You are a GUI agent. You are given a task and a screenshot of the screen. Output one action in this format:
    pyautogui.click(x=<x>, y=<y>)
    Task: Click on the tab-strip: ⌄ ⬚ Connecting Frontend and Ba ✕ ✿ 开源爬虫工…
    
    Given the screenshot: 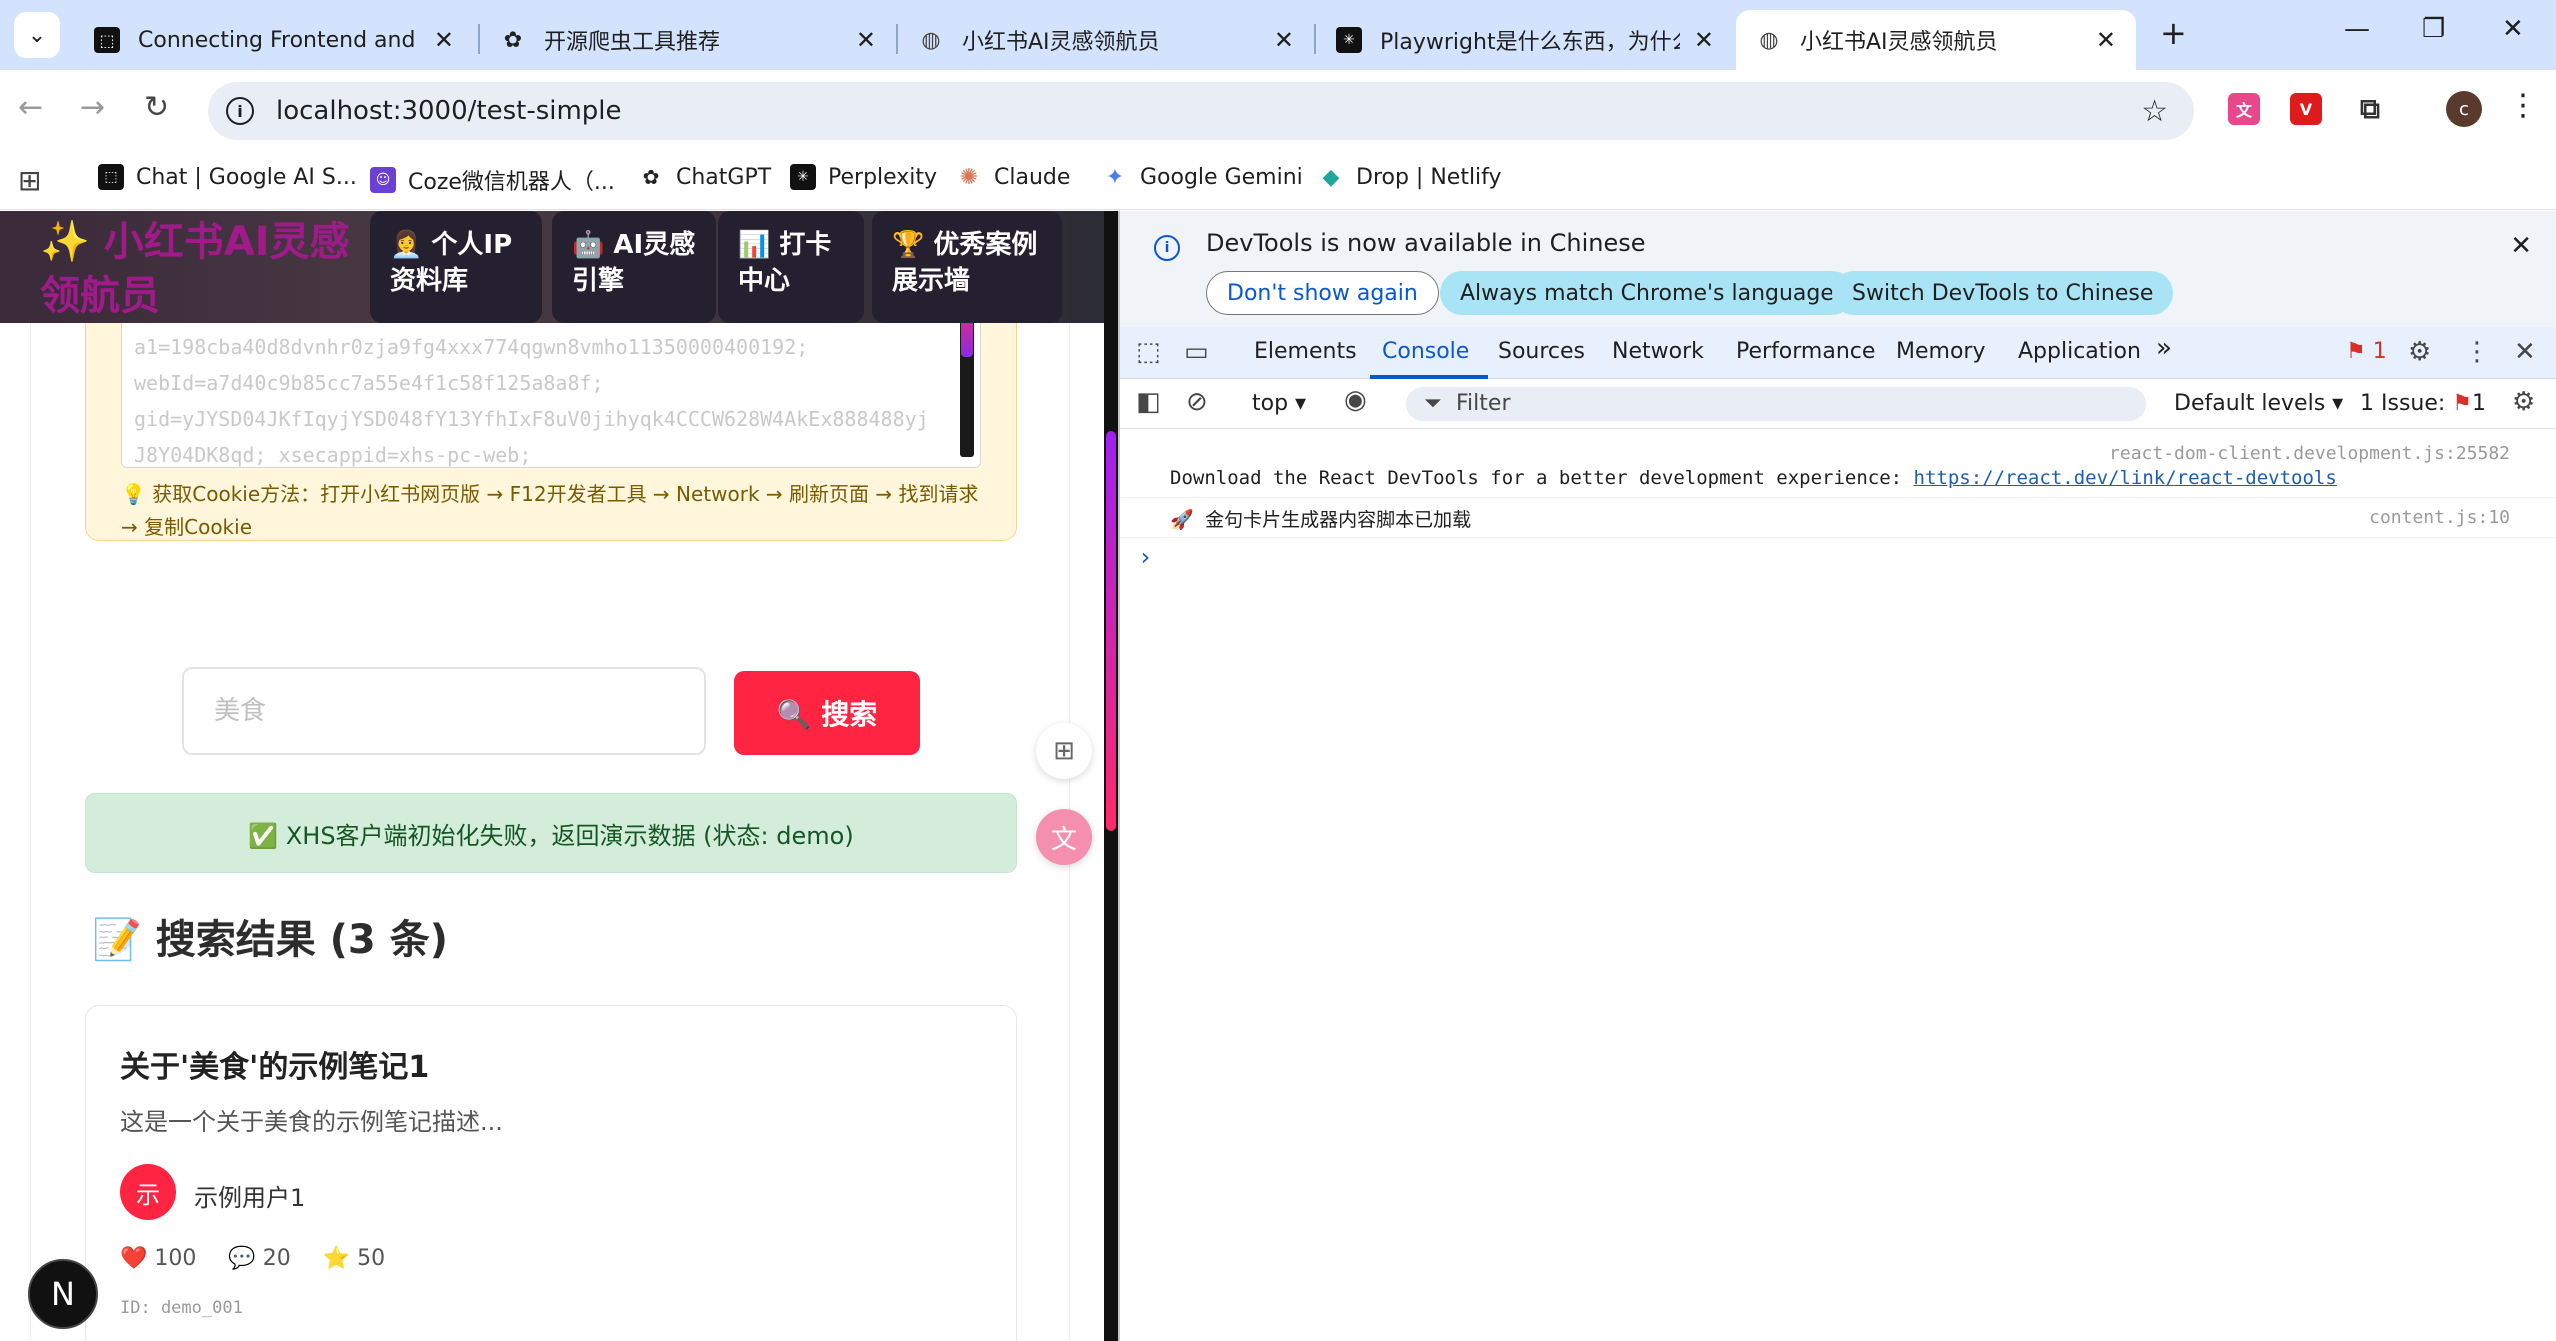 What is the action you would take?
    pyautogui.click(x=1278, y=35)
    